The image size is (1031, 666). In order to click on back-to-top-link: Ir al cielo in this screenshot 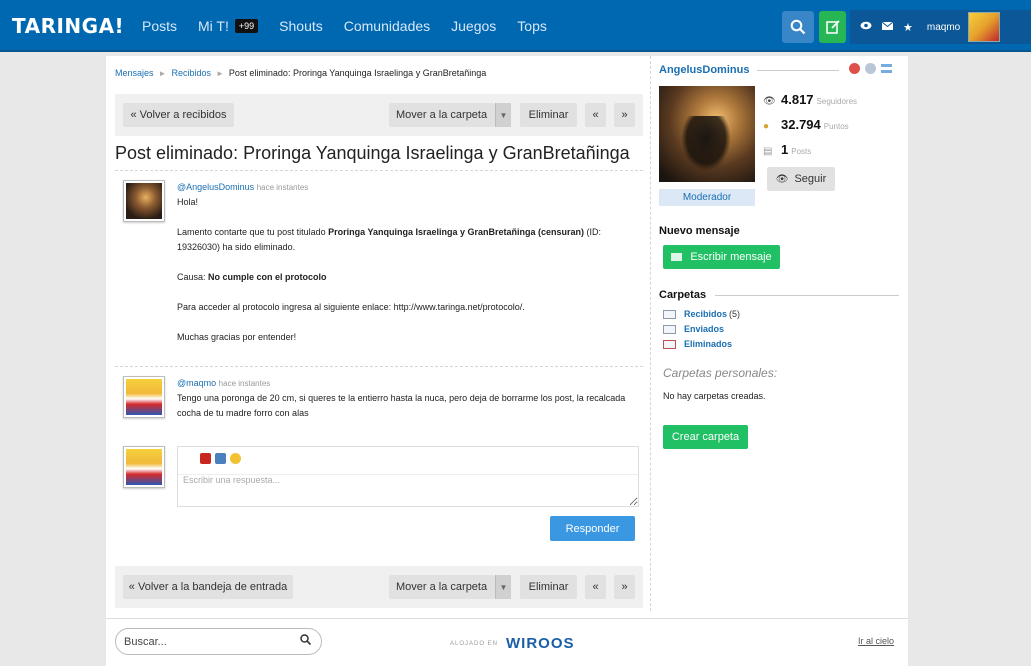, I will do `click(876, 641)`.